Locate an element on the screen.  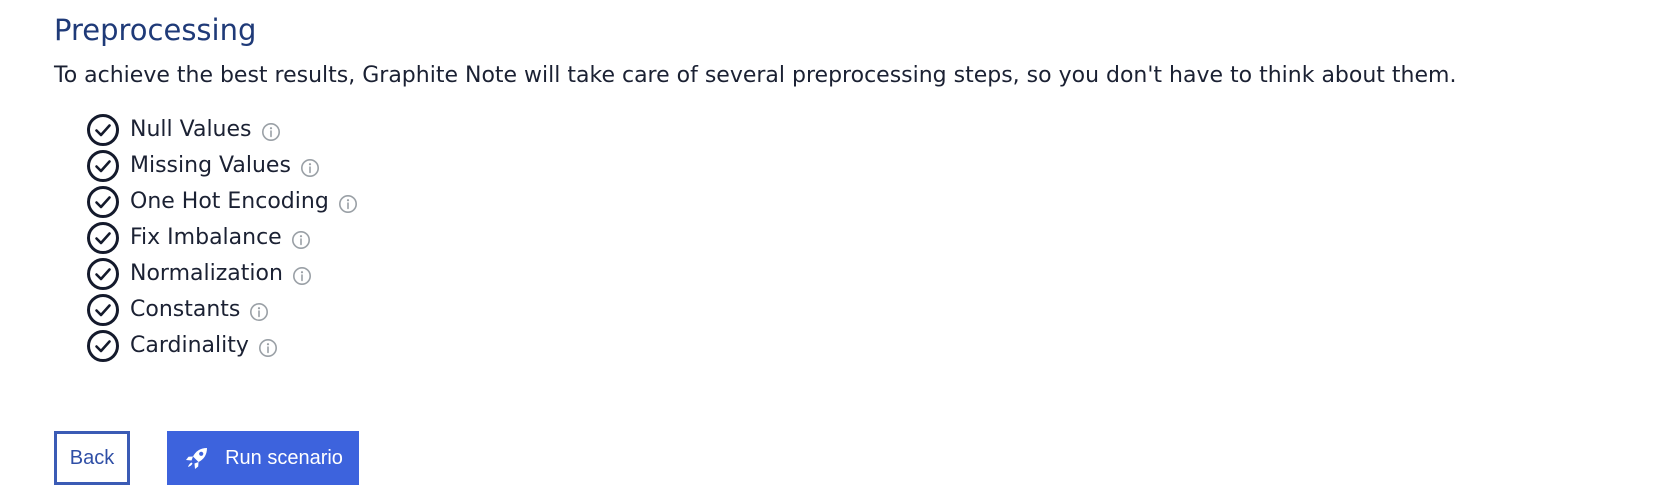
step-label: Missing Values is located at coordinates (210, 165).